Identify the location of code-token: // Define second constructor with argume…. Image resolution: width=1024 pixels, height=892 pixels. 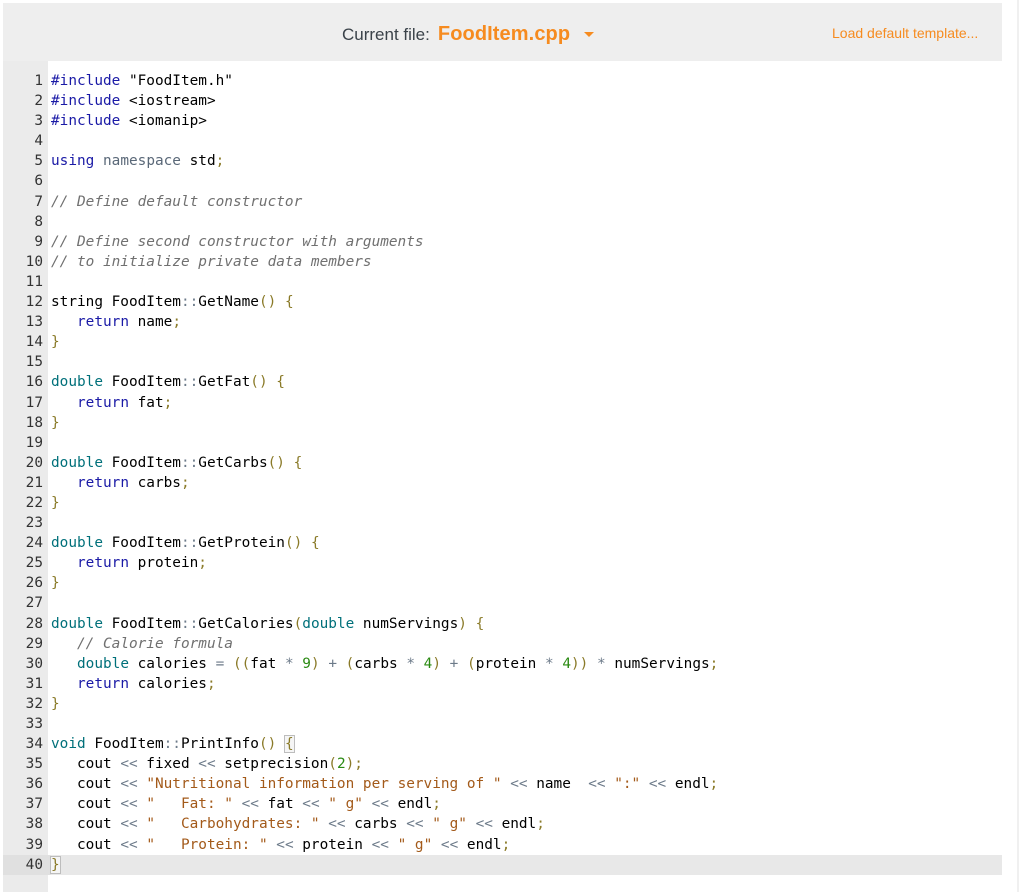
(237, 241).